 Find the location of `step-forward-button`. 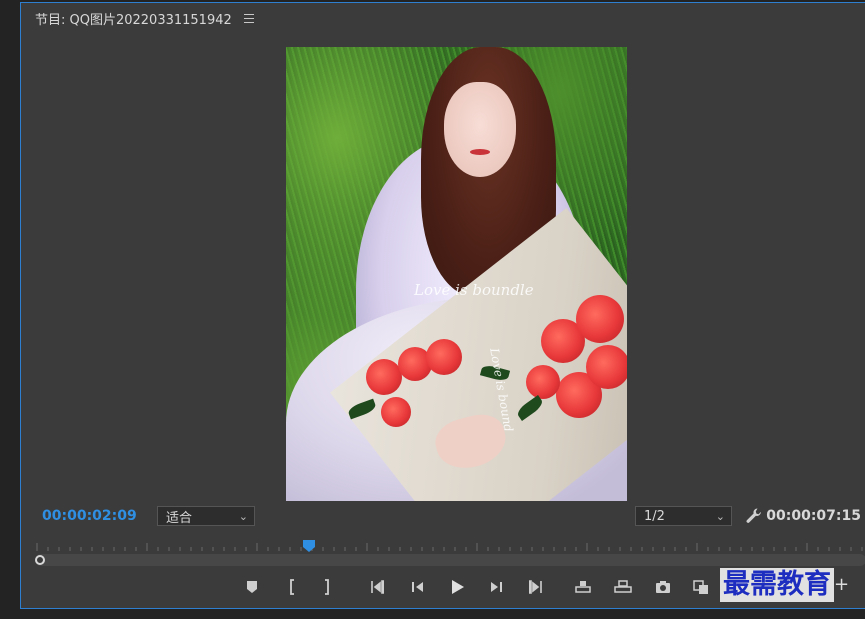

step-forward-button is located at coordinates (496, 587).